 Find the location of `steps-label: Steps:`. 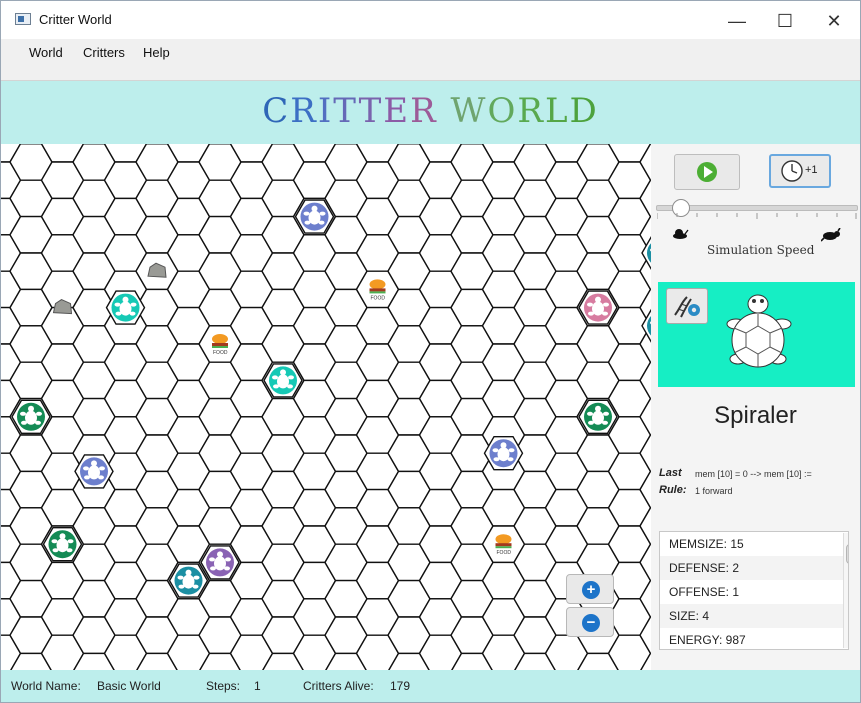

steps-label: Steps: is located at coordinates (223, 686).